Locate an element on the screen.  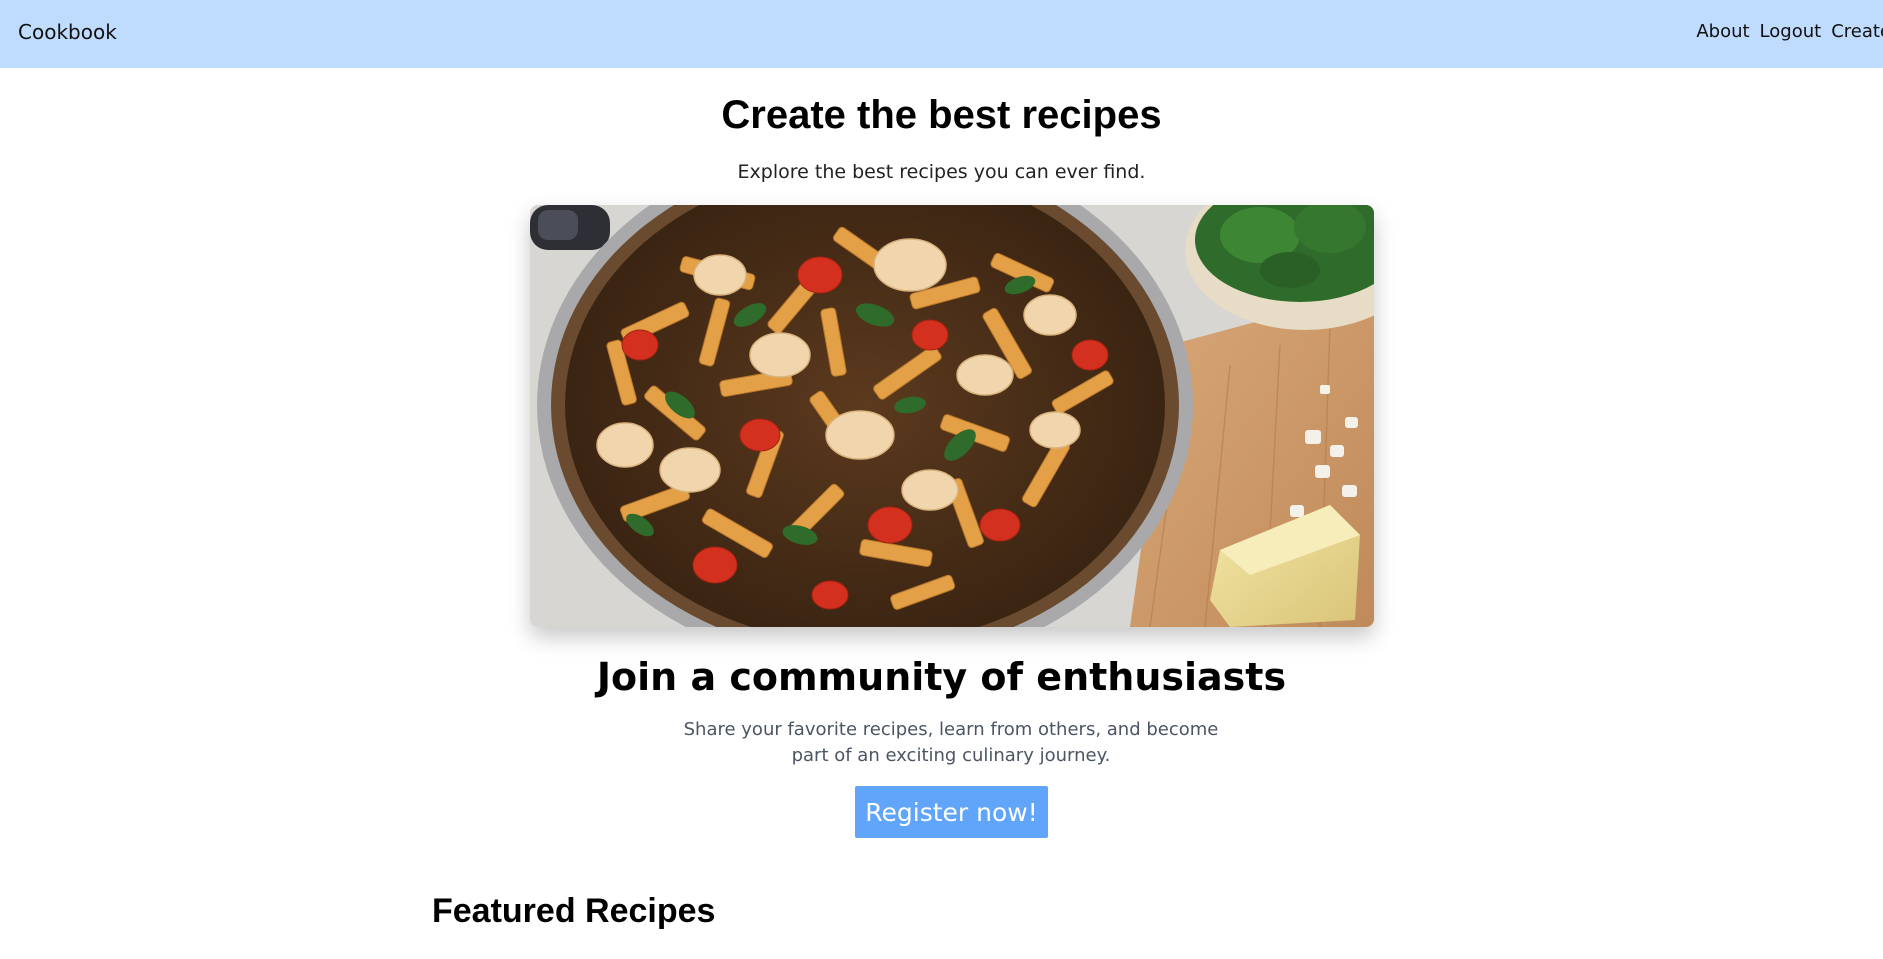
nav-link-logout: Logout is located at coordinates (1791, 31).